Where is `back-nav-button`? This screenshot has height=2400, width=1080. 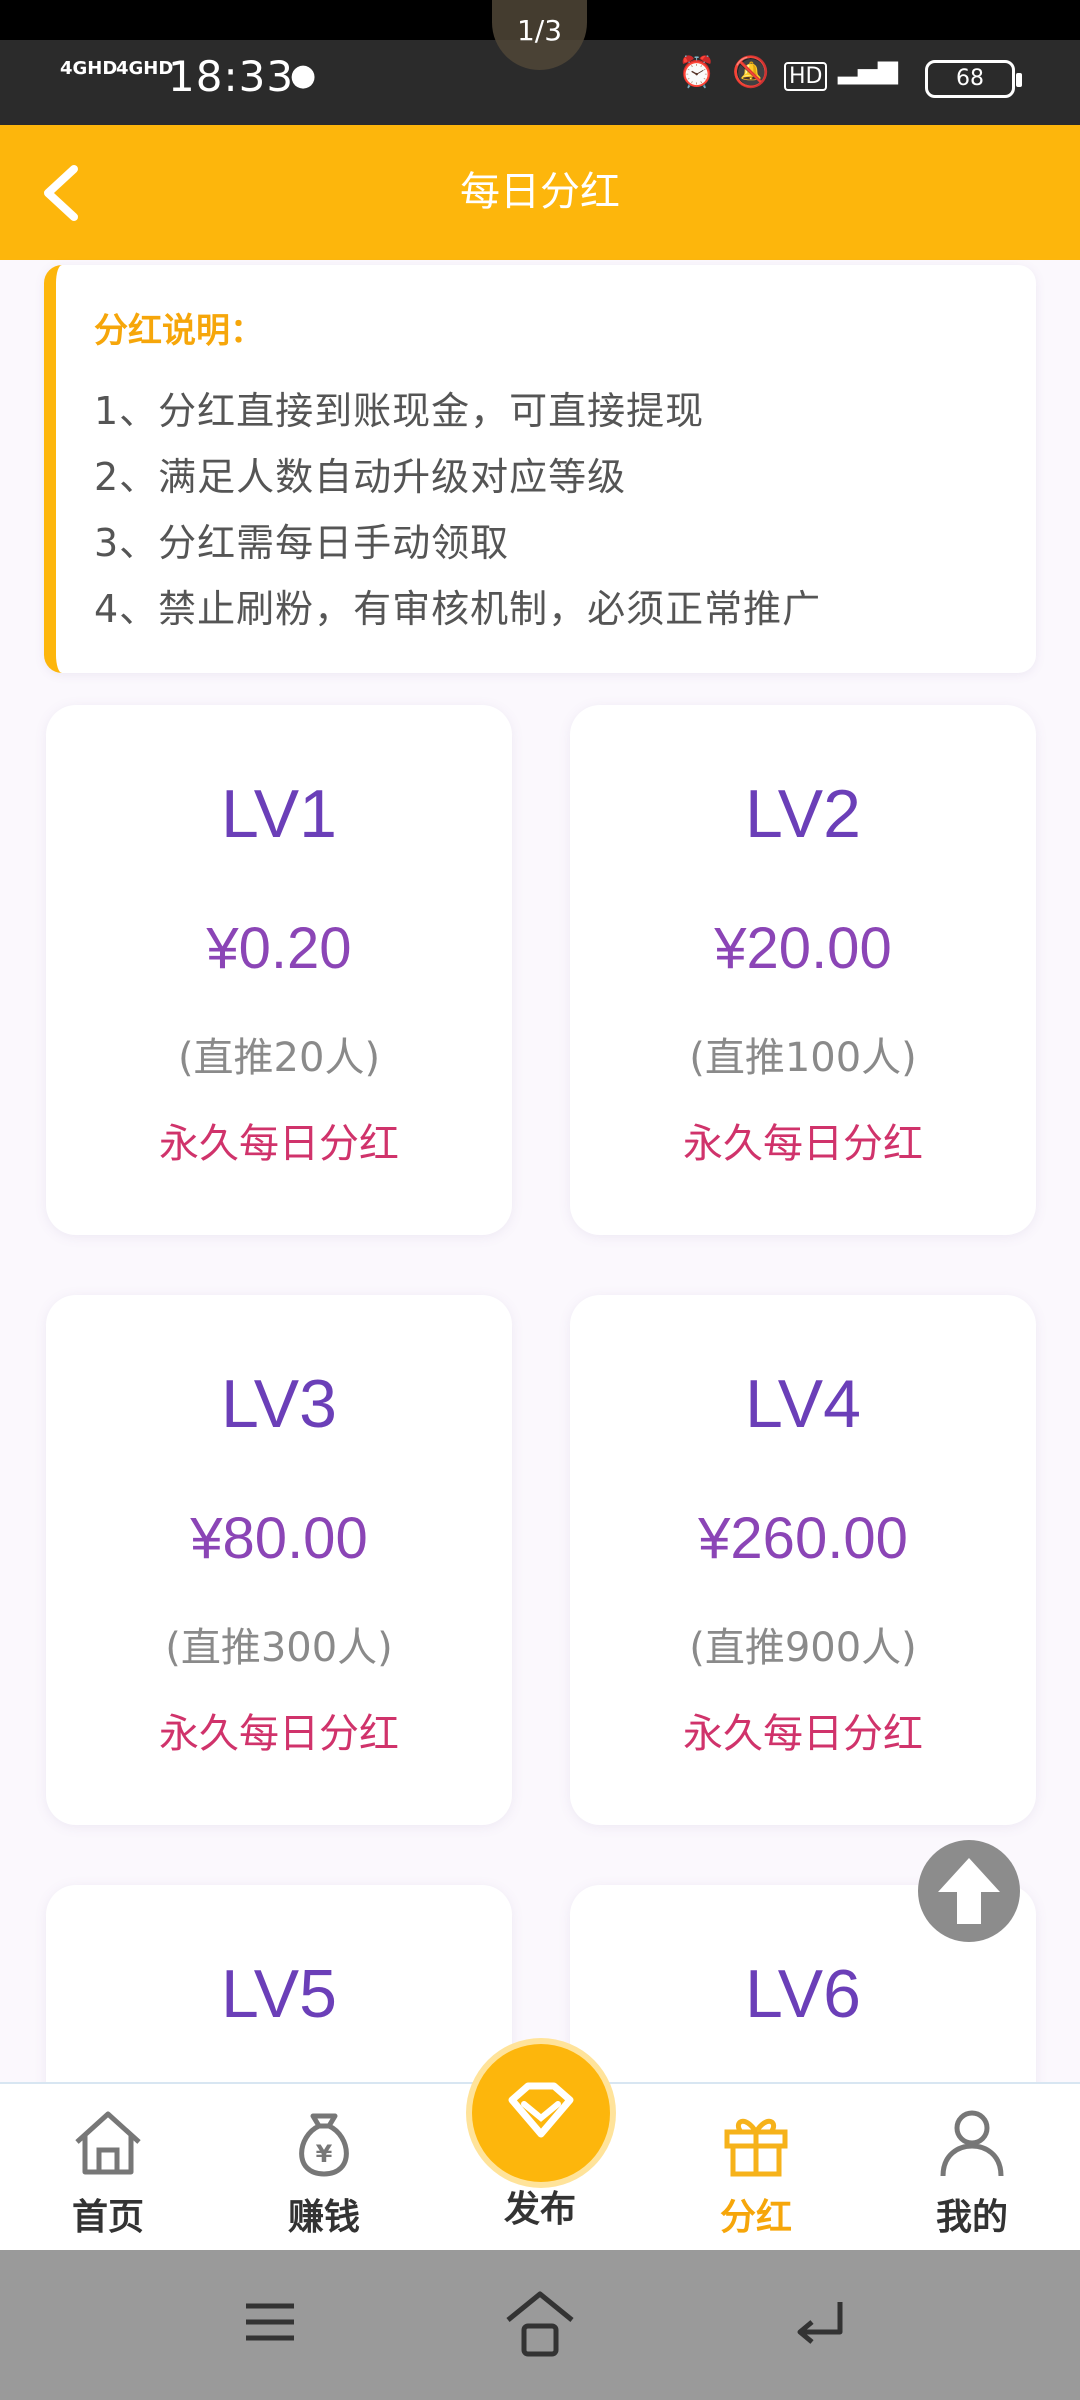 back-nav-button is located at coordinates (820, 2322).